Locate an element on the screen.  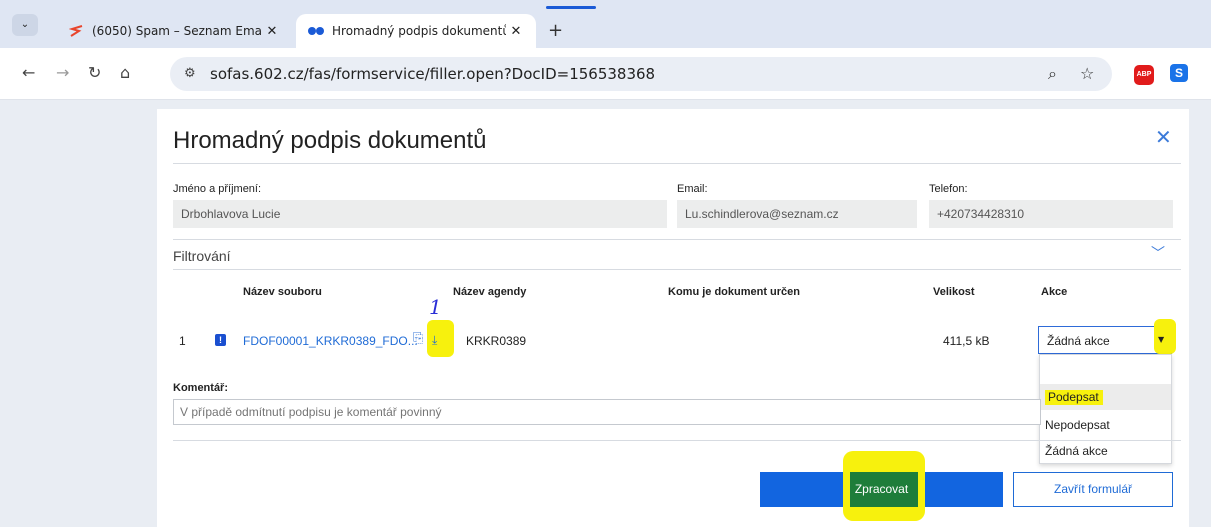
file-size: 411,5 kB is located at coordinates (966, 341).